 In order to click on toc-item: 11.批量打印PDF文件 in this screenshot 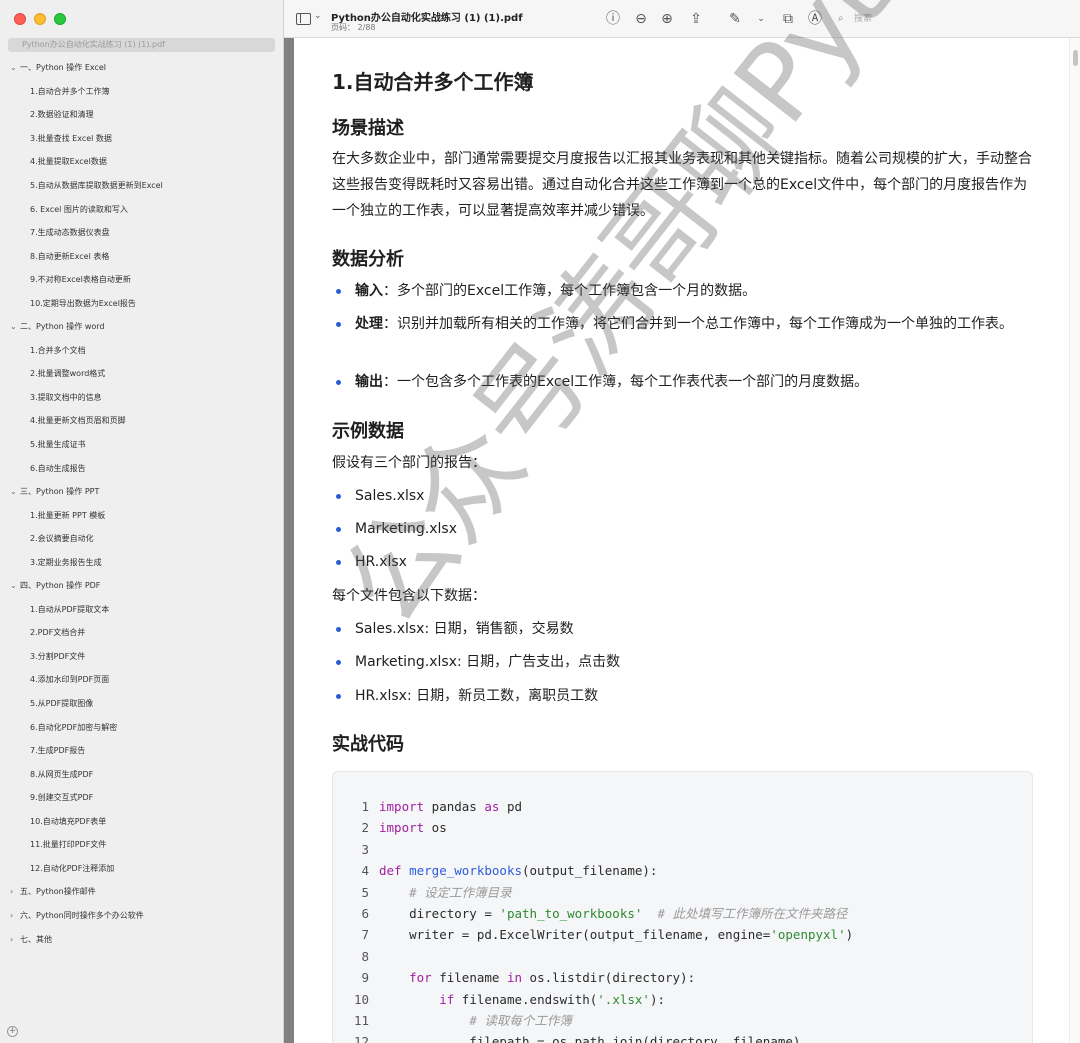, I will do `click(142, 845)`.